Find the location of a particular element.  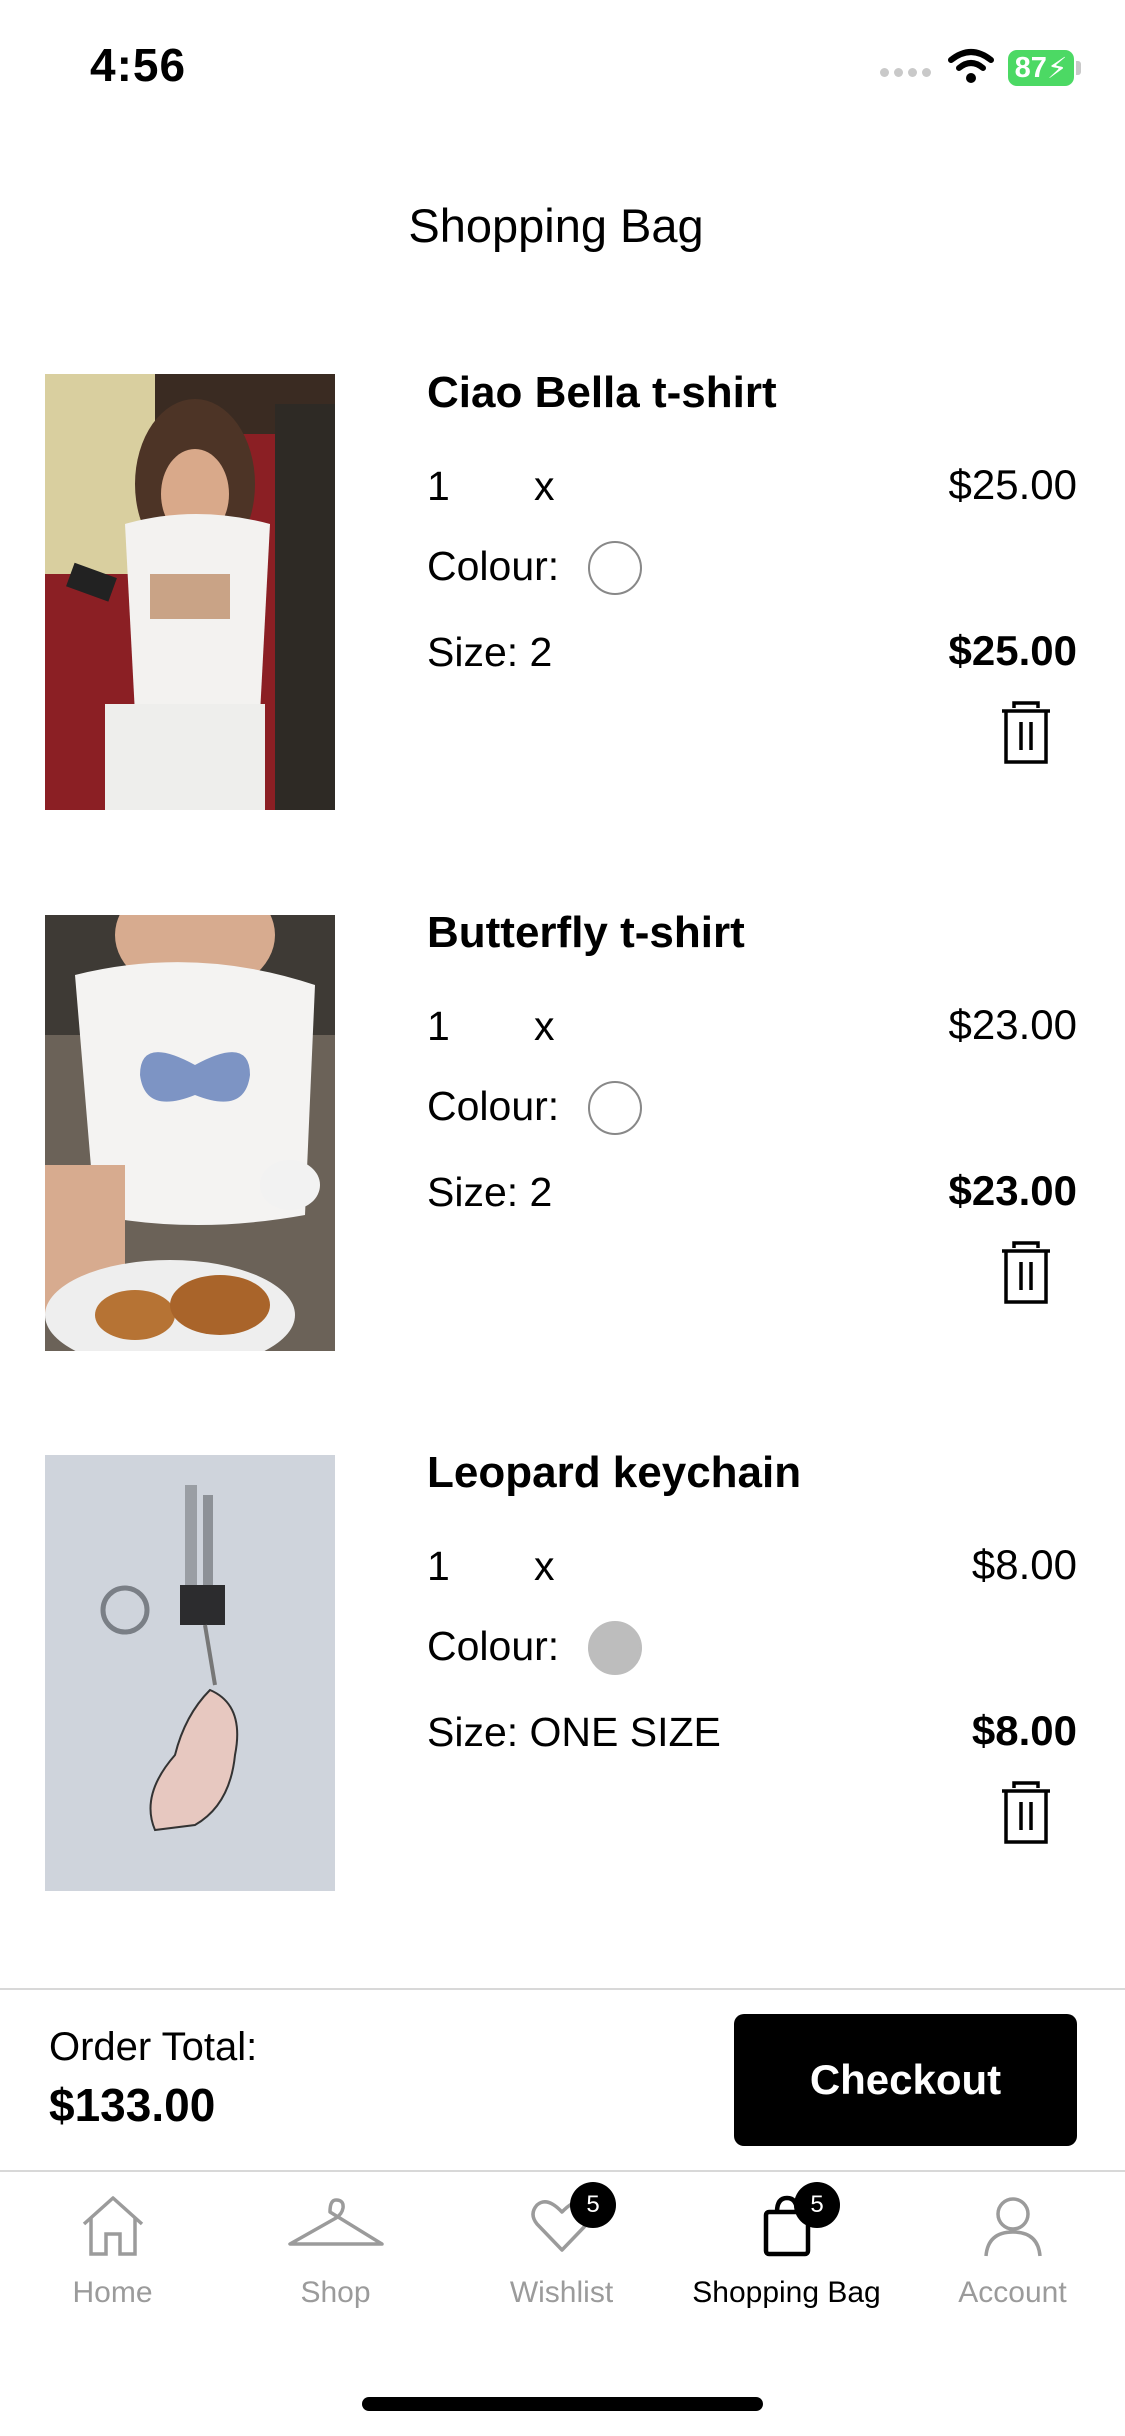

battery-icon: 87 ⚡ is located at coordinates (1041, 68).